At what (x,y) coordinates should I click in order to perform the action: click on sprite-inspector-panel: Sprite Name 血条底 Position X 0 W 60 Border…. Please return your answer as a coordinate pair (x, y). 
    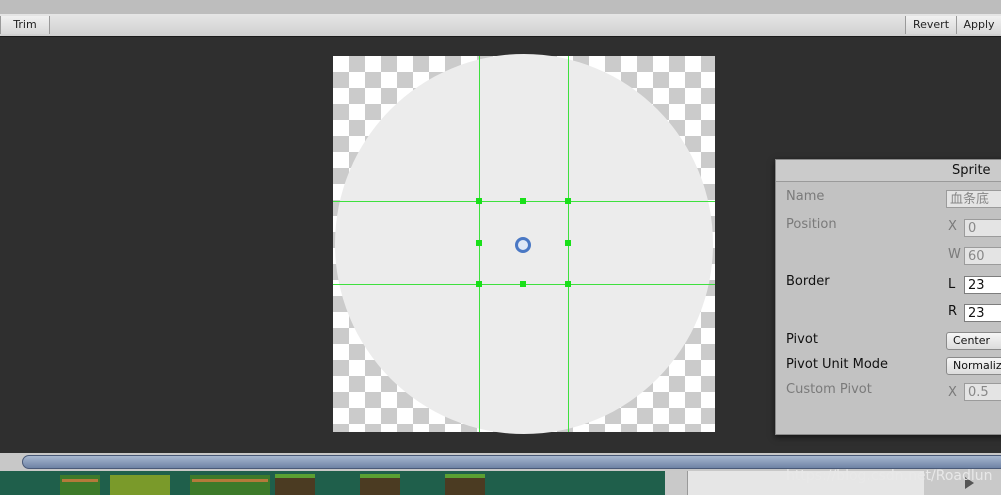
    Looking at the image, I should click on (888, 297).